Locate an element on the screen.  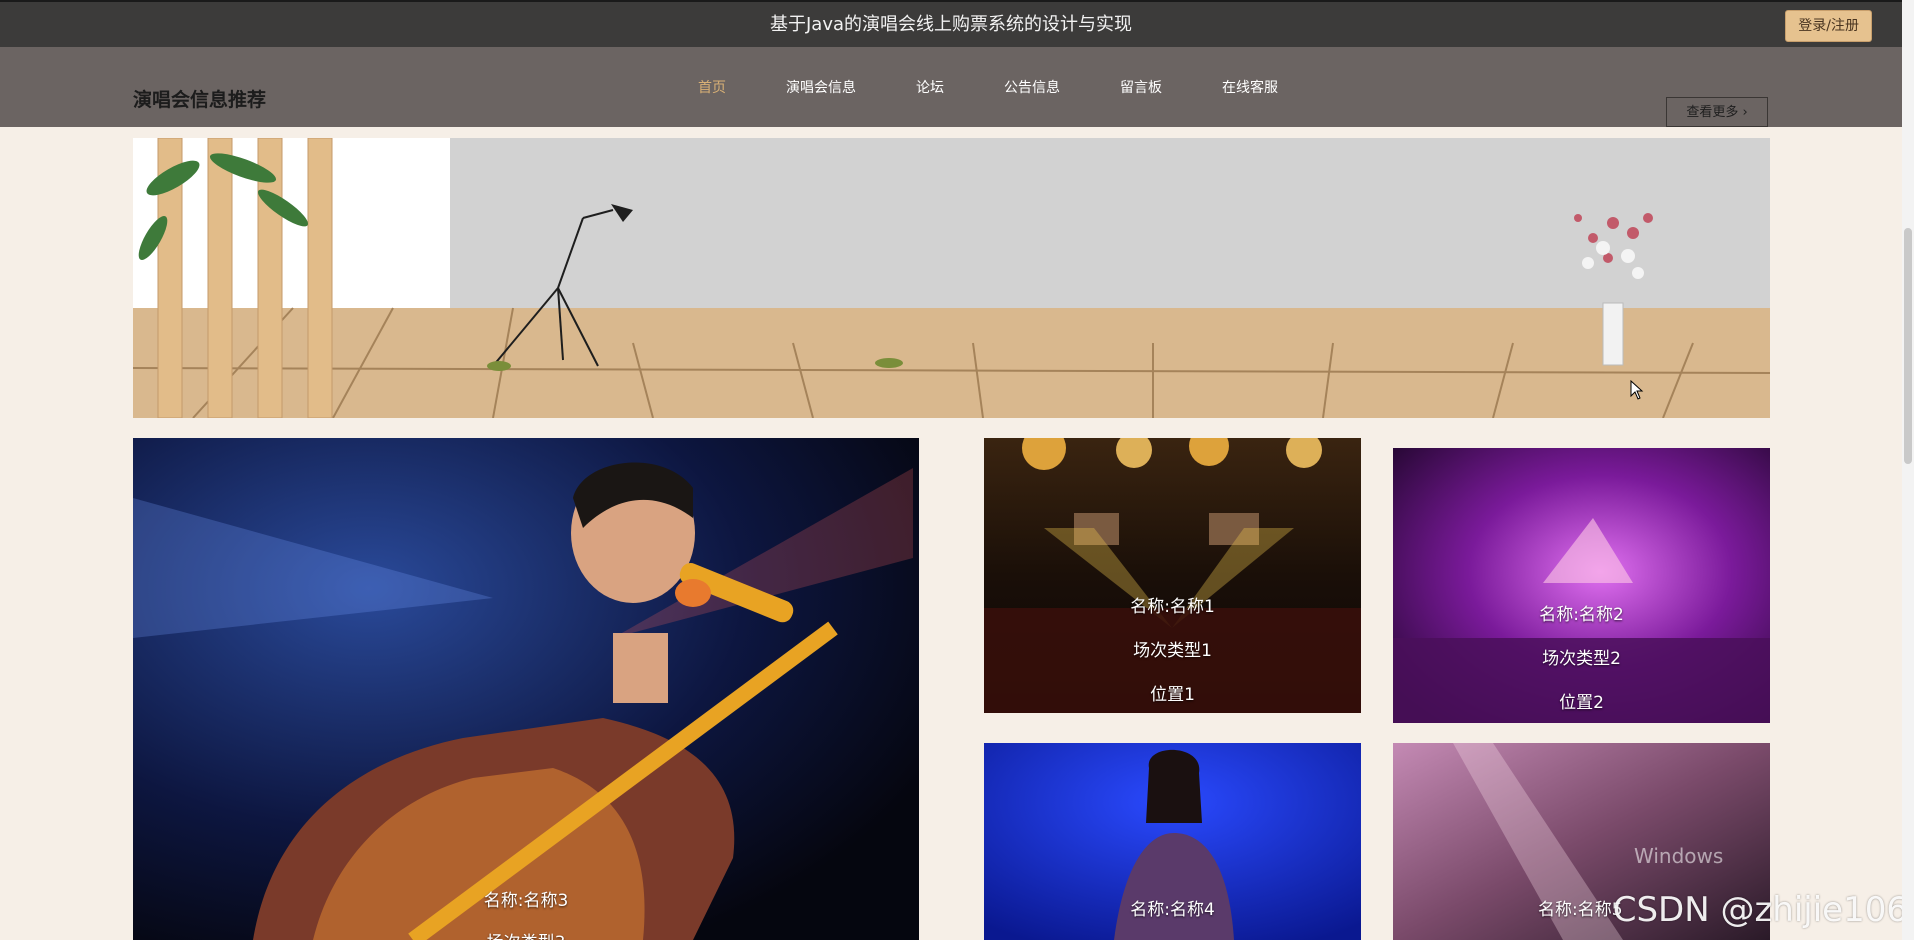
top-title-bar: 基于Java的演唱会线上购票系统的设计与实现 登录/注册 is located at coordinates (951, 23).